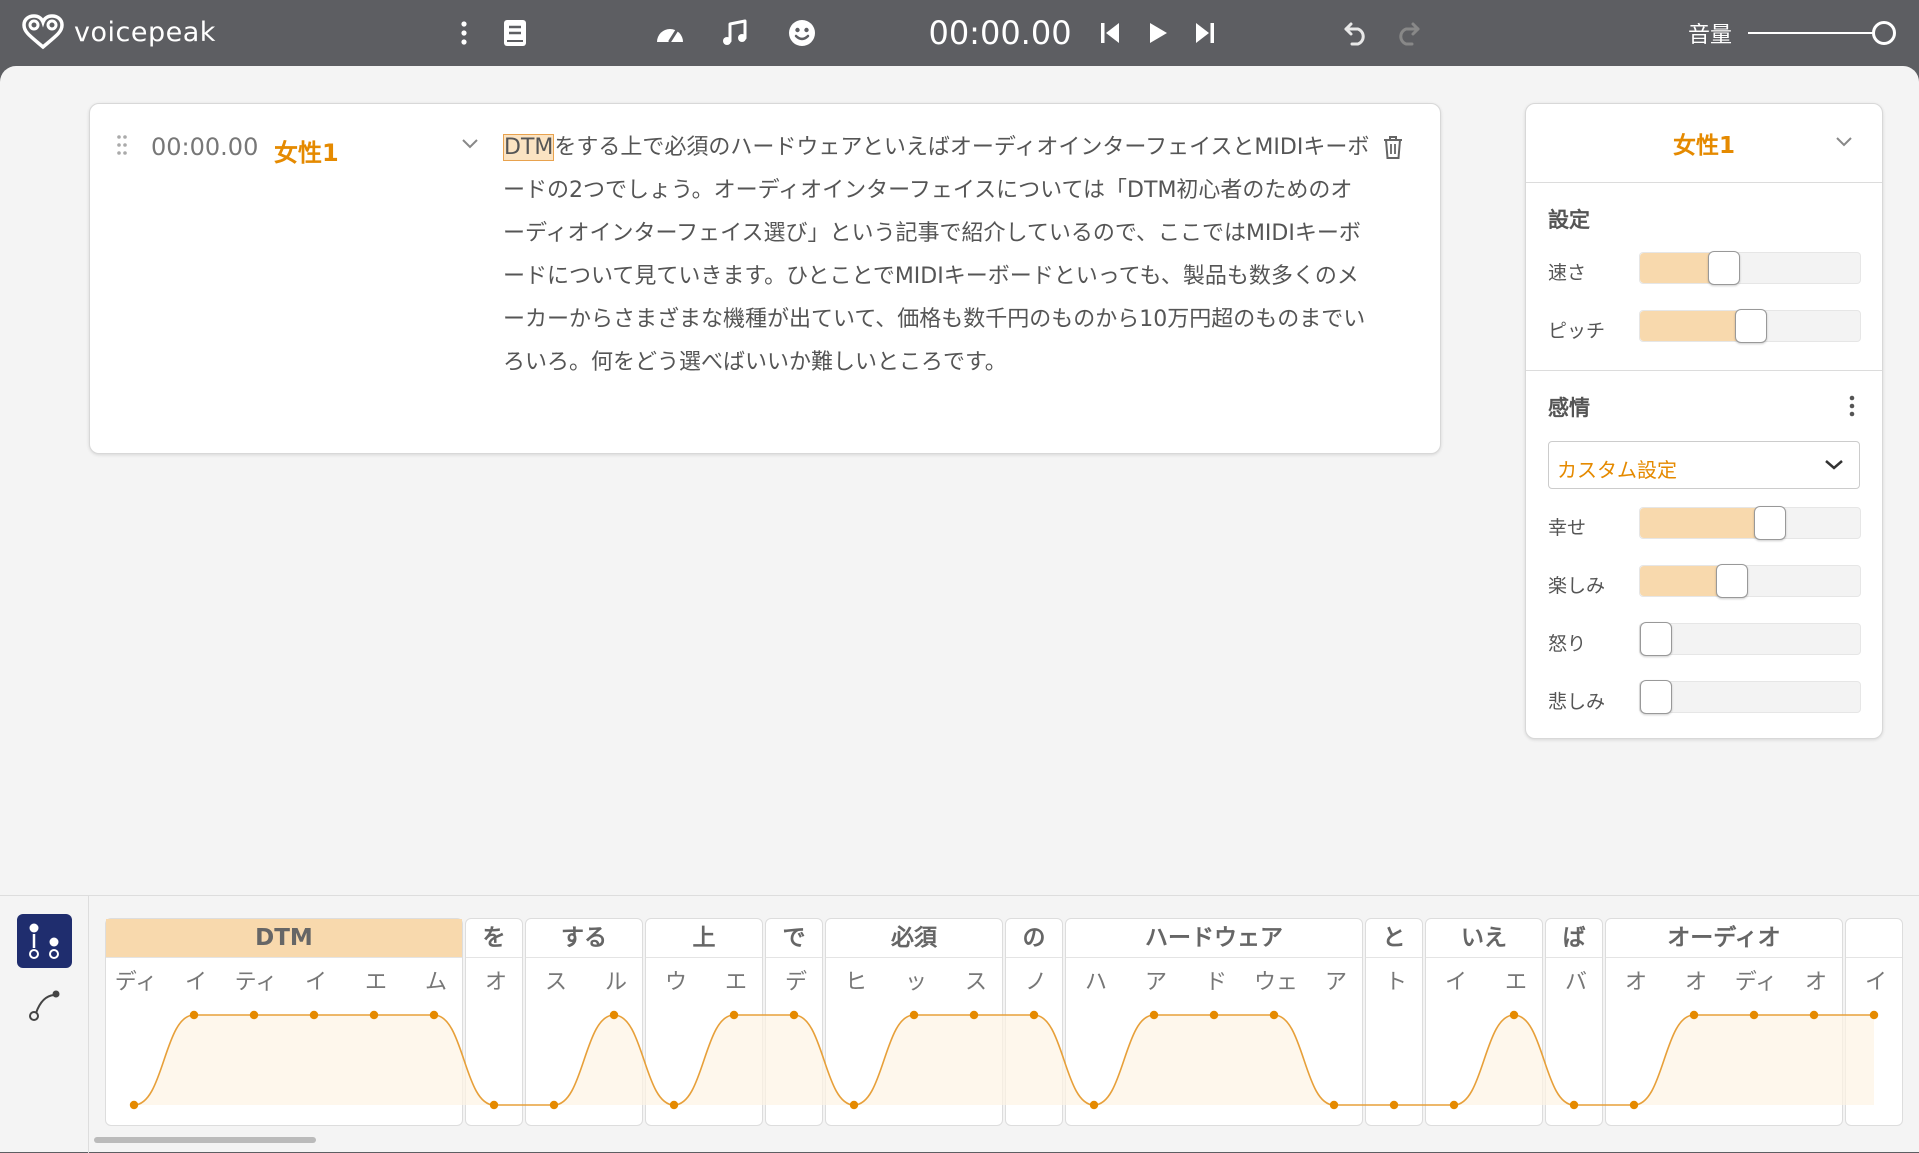 Image resolution: width=1919 pixels, height=1153 pixels. I want to click on timeline-sidebar, so click(44, 1024).